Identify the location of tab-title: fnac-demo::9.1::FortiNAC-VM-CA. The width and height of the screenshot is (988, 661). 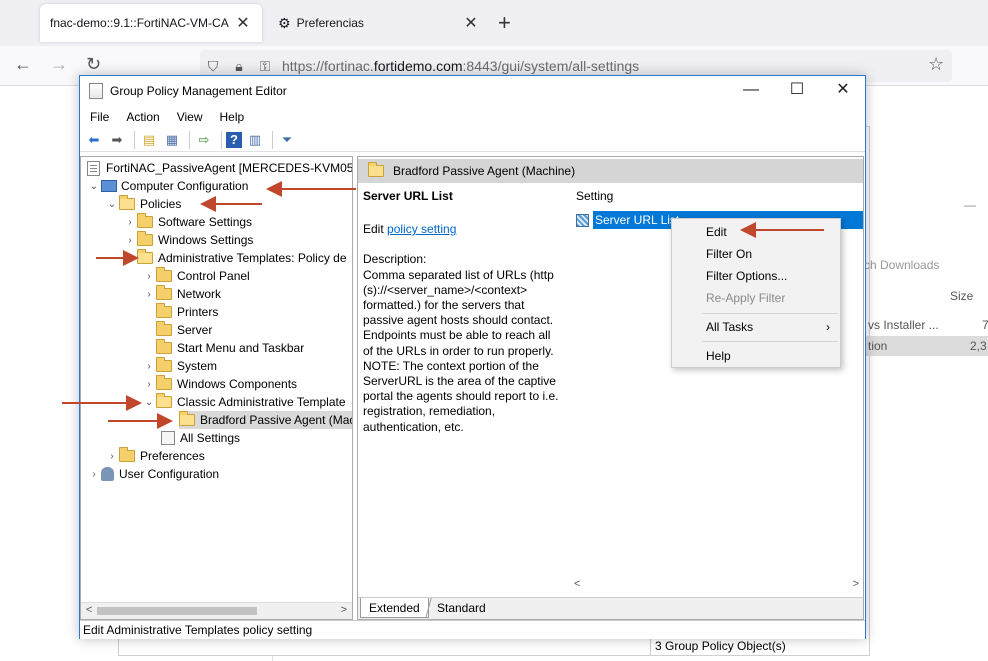
(139, 23).